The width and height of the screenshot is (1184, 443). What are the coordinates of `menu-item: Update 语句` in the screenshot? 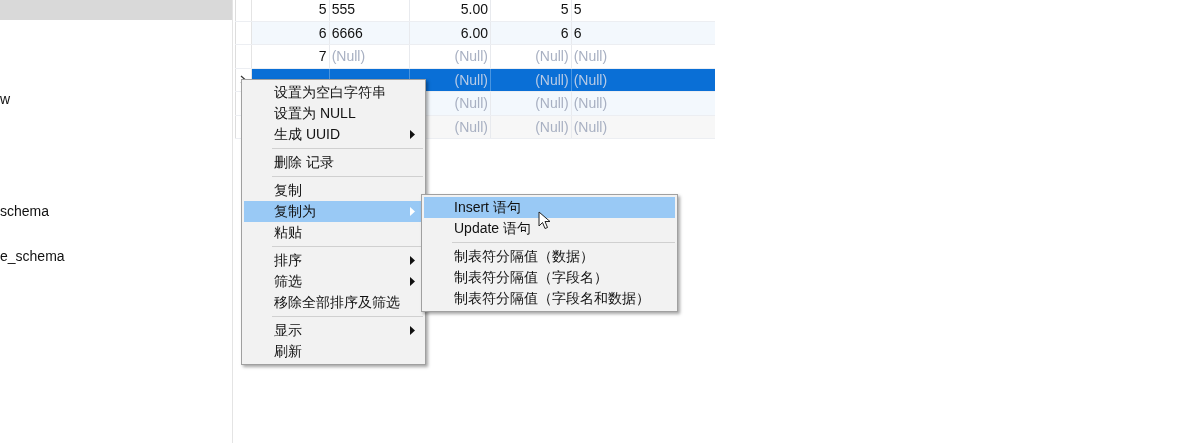 It's located at (549, 228).